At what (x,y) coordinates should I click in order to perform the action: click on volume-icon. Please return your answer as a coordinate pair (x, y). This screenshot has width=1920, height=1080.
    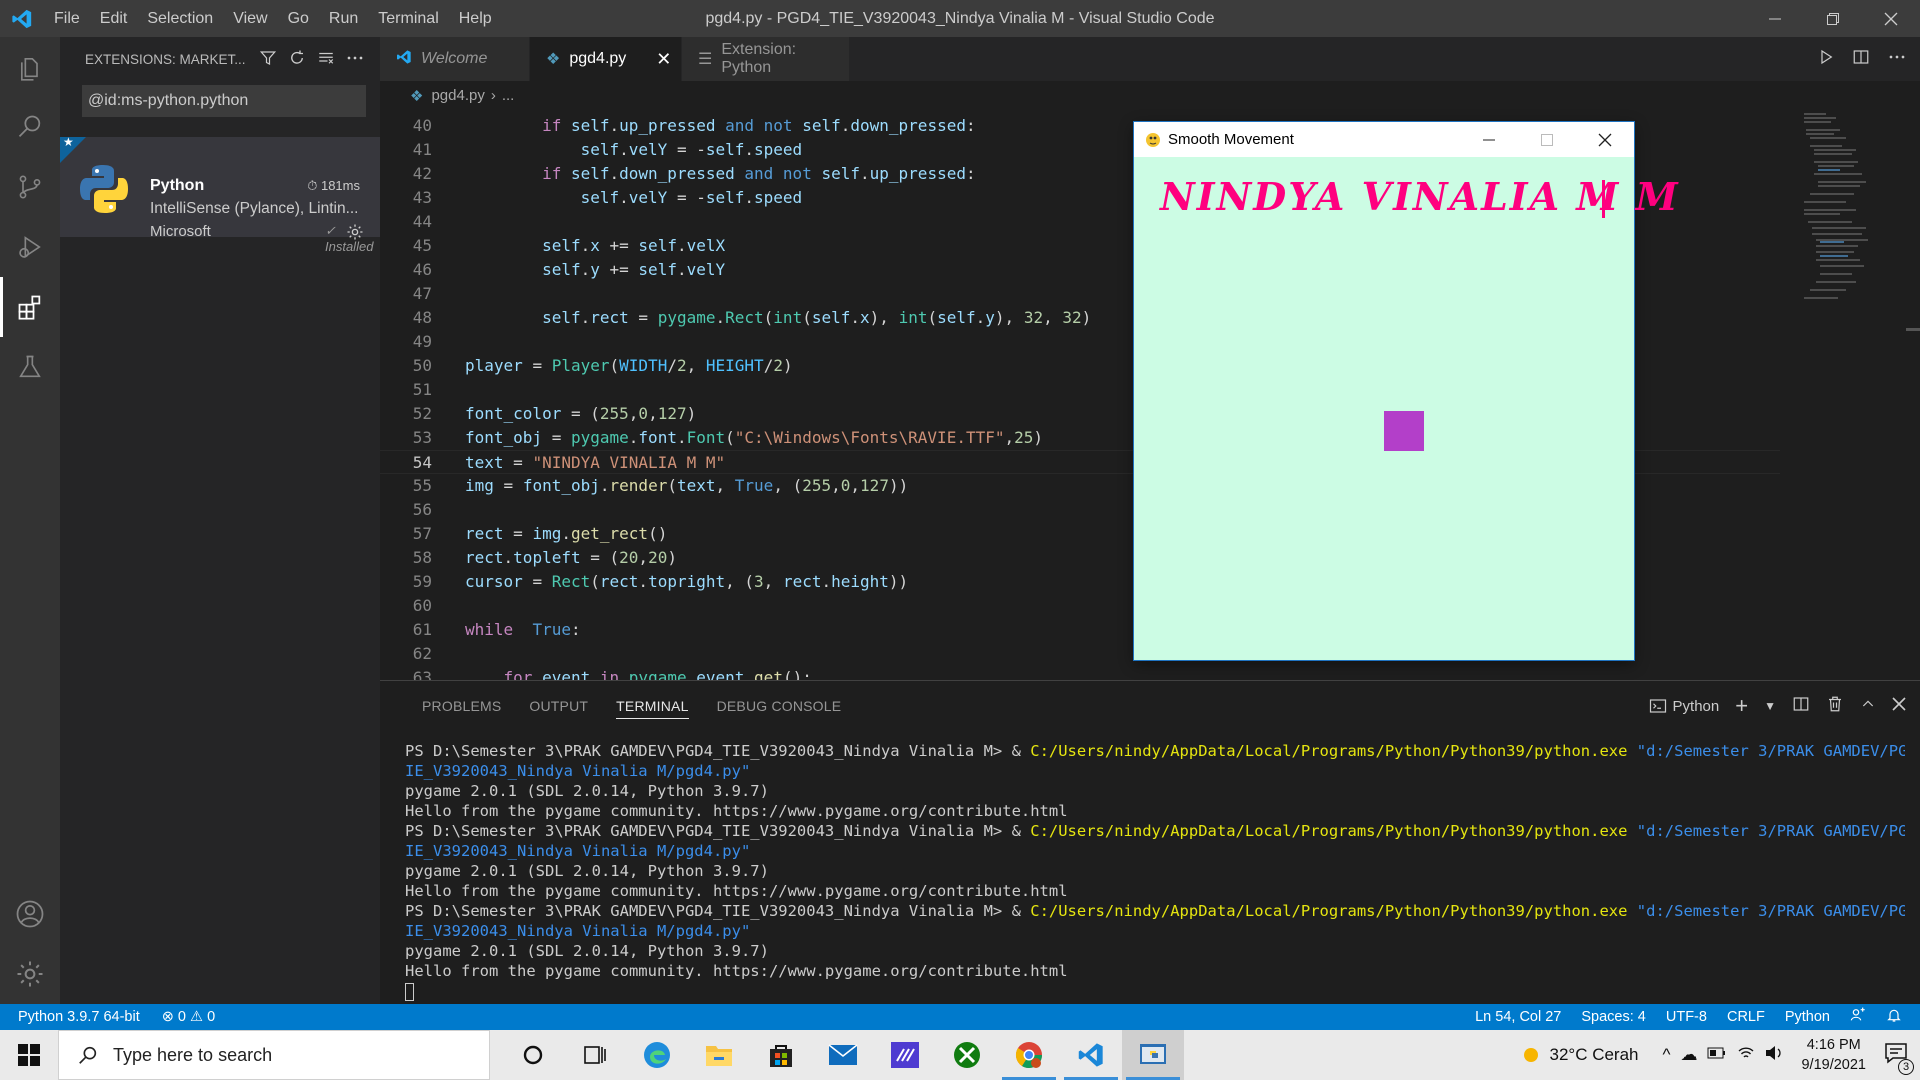
    Looking at the image, I should click on (1774, 1055).